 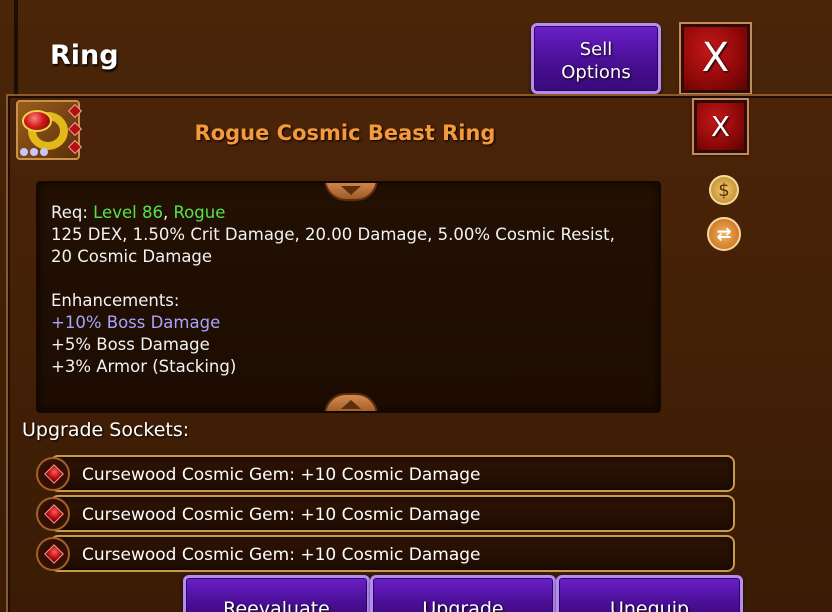 What do you see at coordinates (345, 133) in the screenshot?
I see `item-title: Rogue Cosmic Beast Ring` at bounding box center [345, 133].